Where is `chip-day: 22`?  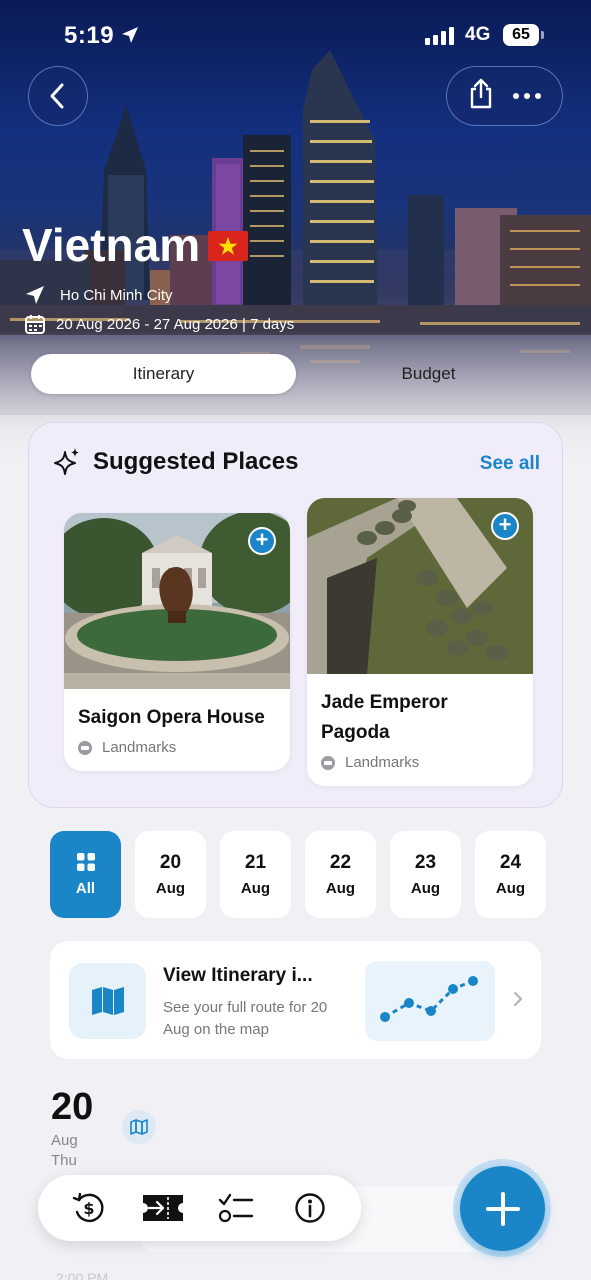 chip-day: 22 is located at coordinates (340, 862).